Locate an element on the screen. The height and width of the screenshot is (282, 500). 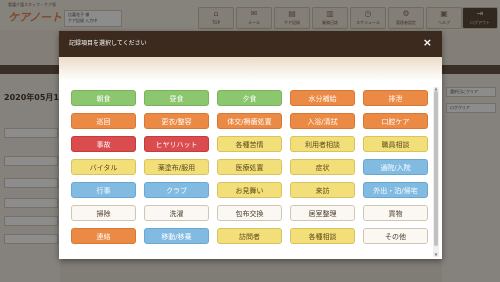
record-item-button: 行事 is located at coordinates (103, 190).